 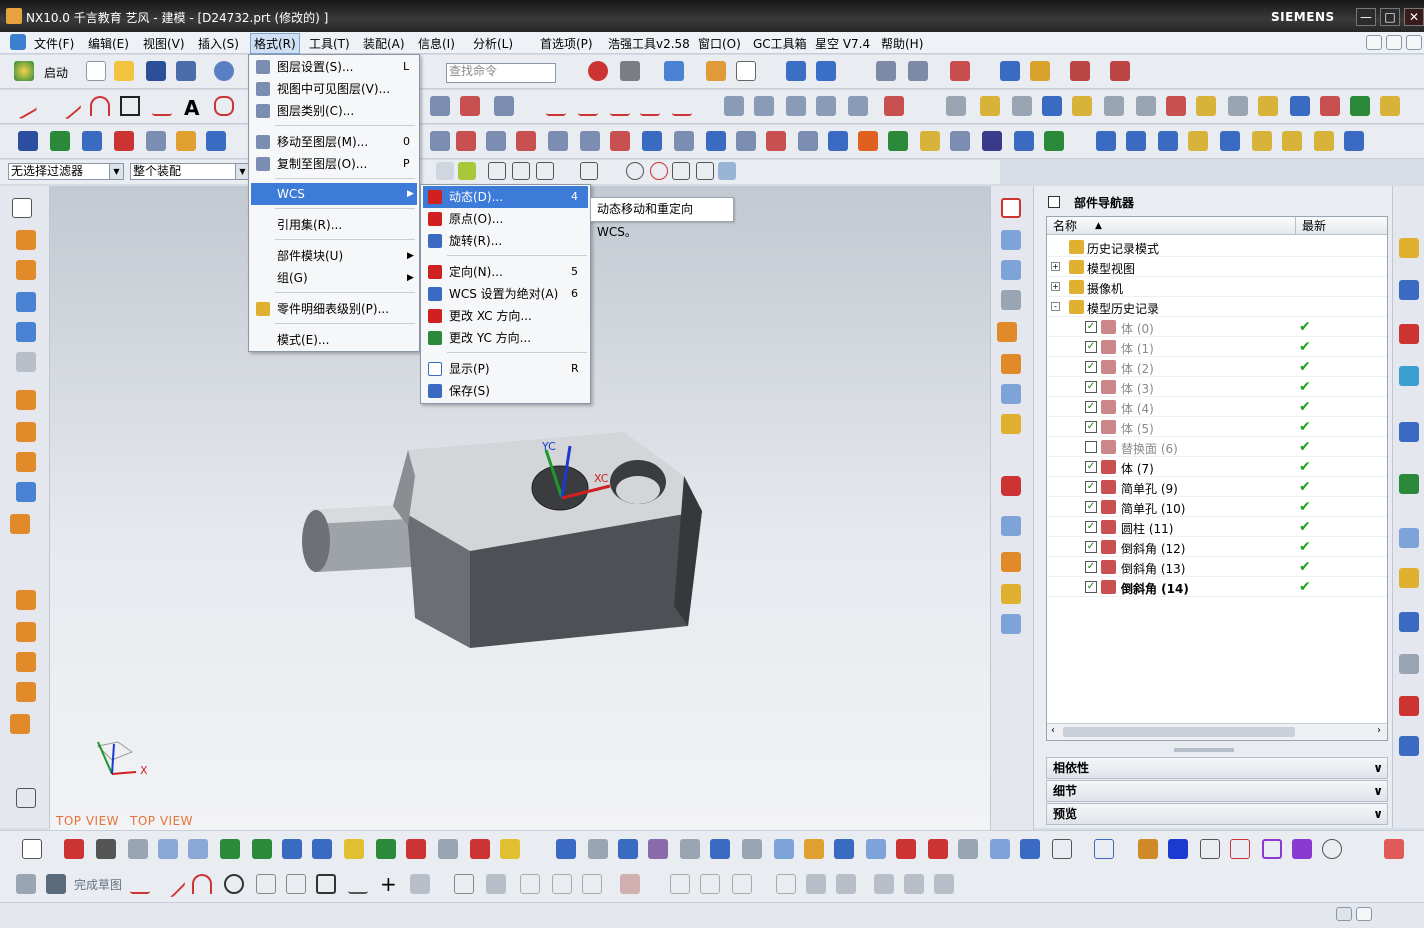 I want to click on go-forward-icon, so click(x=262, y=849).